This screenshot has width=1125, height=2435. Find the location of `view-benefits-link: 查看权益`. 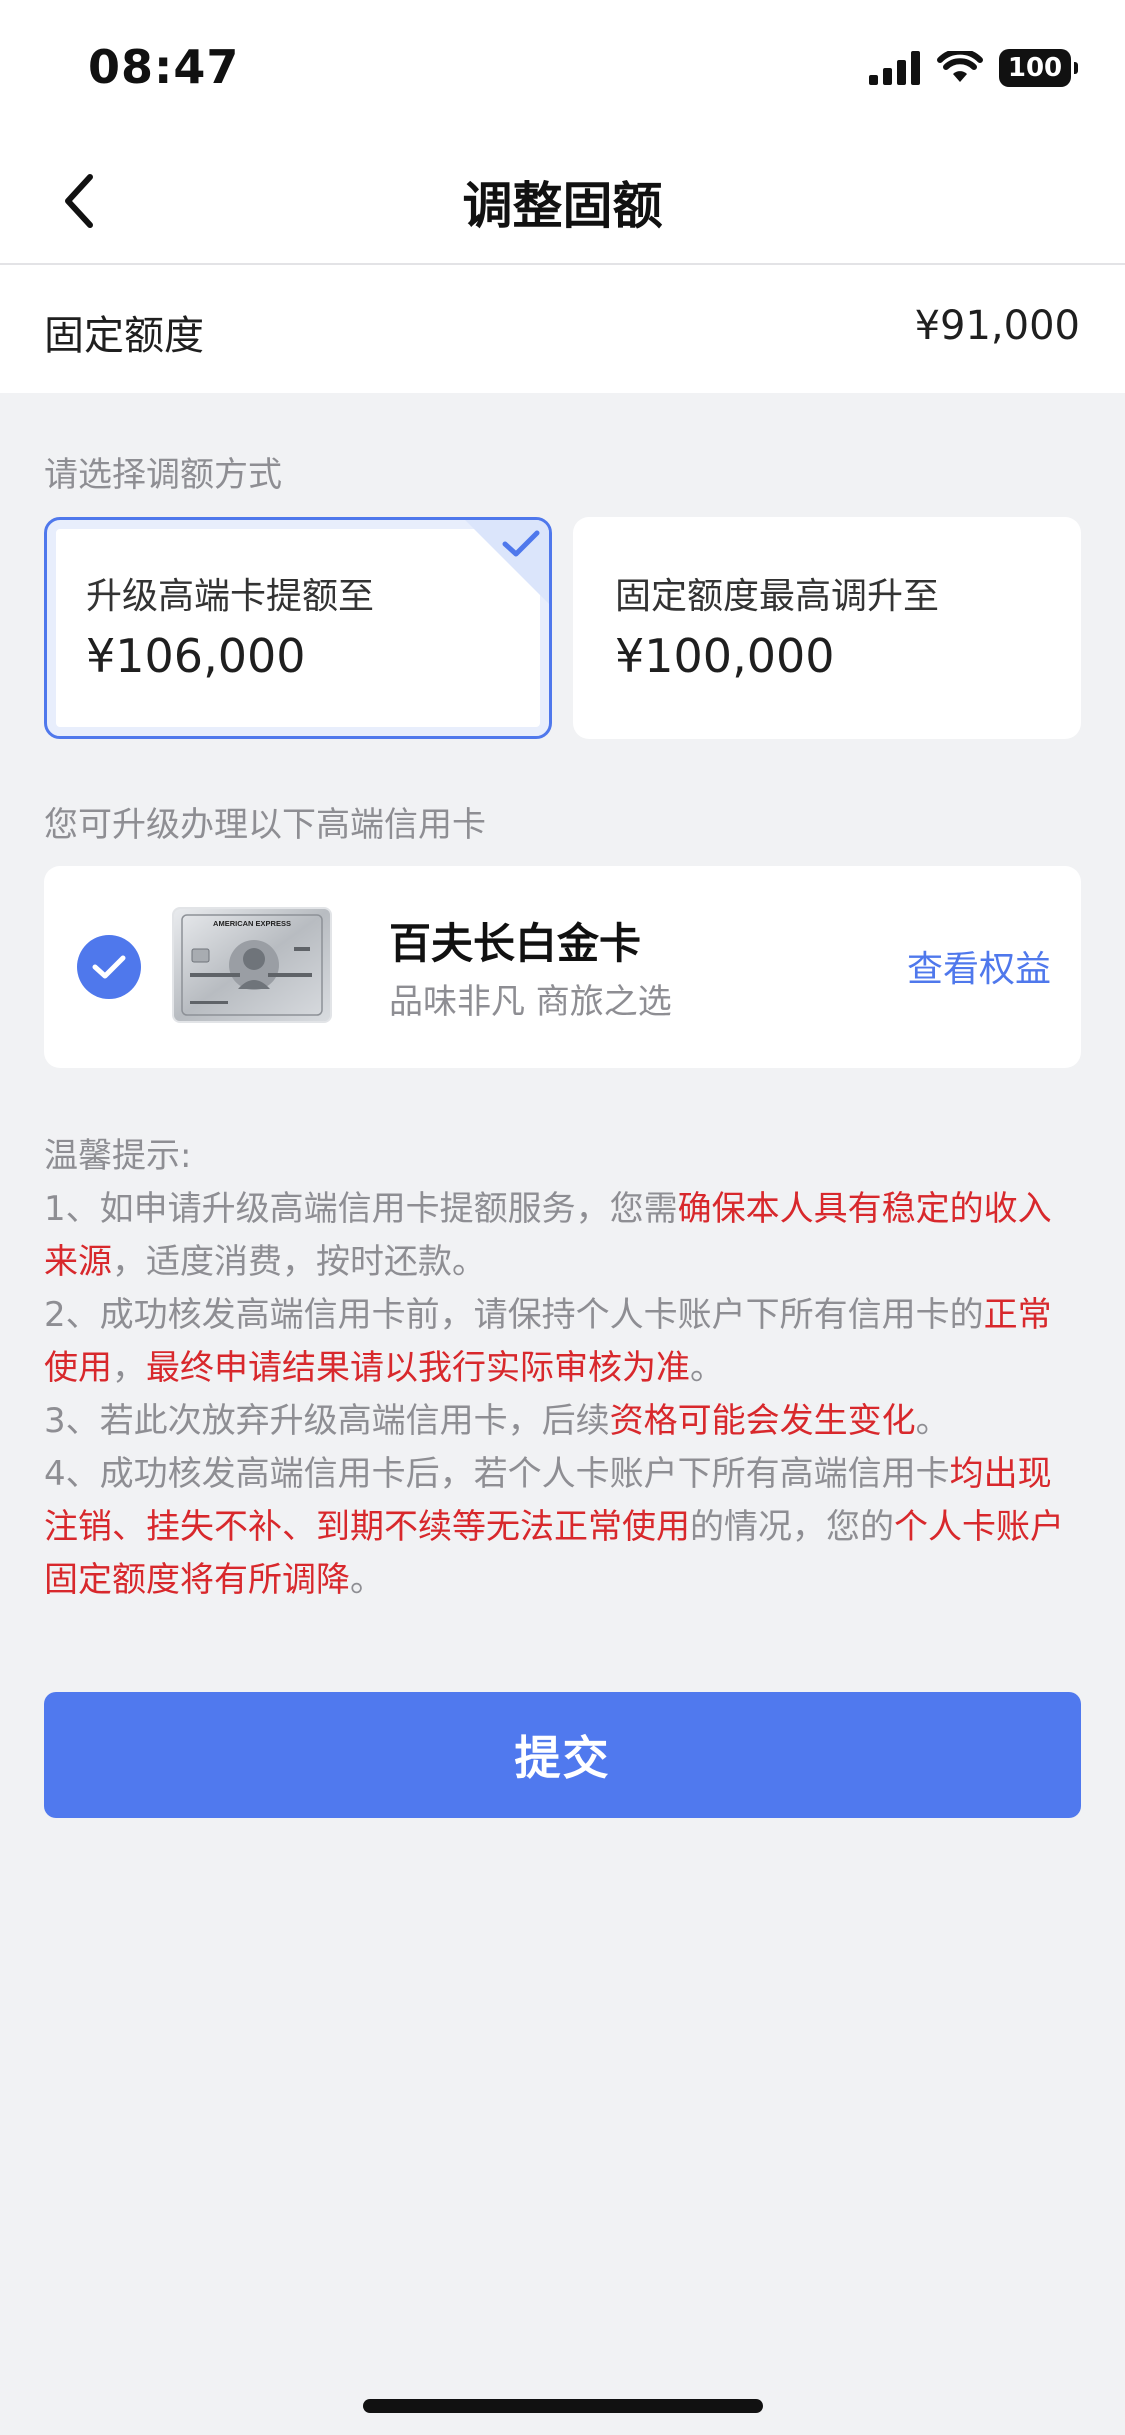

view-benefits-link: 查看权益 is located at coordinates (979, 966).